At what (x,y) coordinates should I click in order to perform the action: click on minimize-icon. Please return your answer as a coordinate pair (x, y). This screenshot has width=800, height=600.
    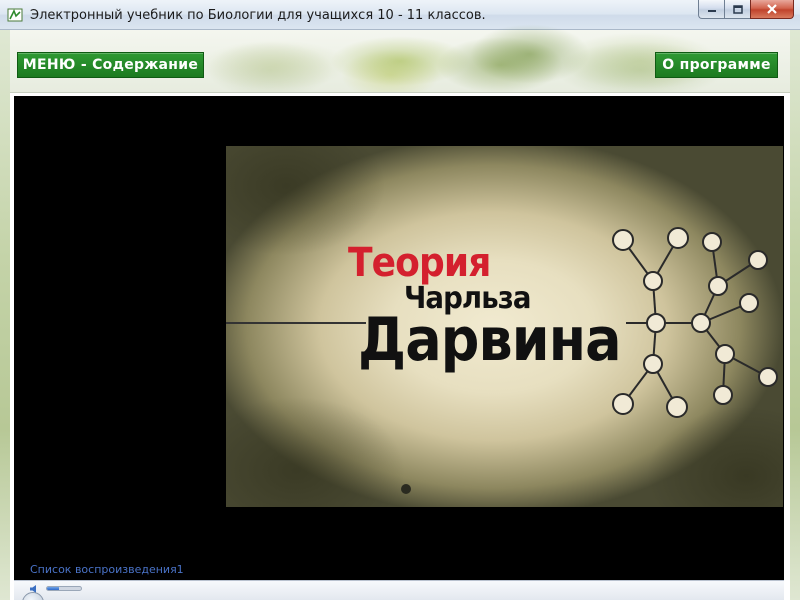
    Looking at the image, I should click on (711, 11).